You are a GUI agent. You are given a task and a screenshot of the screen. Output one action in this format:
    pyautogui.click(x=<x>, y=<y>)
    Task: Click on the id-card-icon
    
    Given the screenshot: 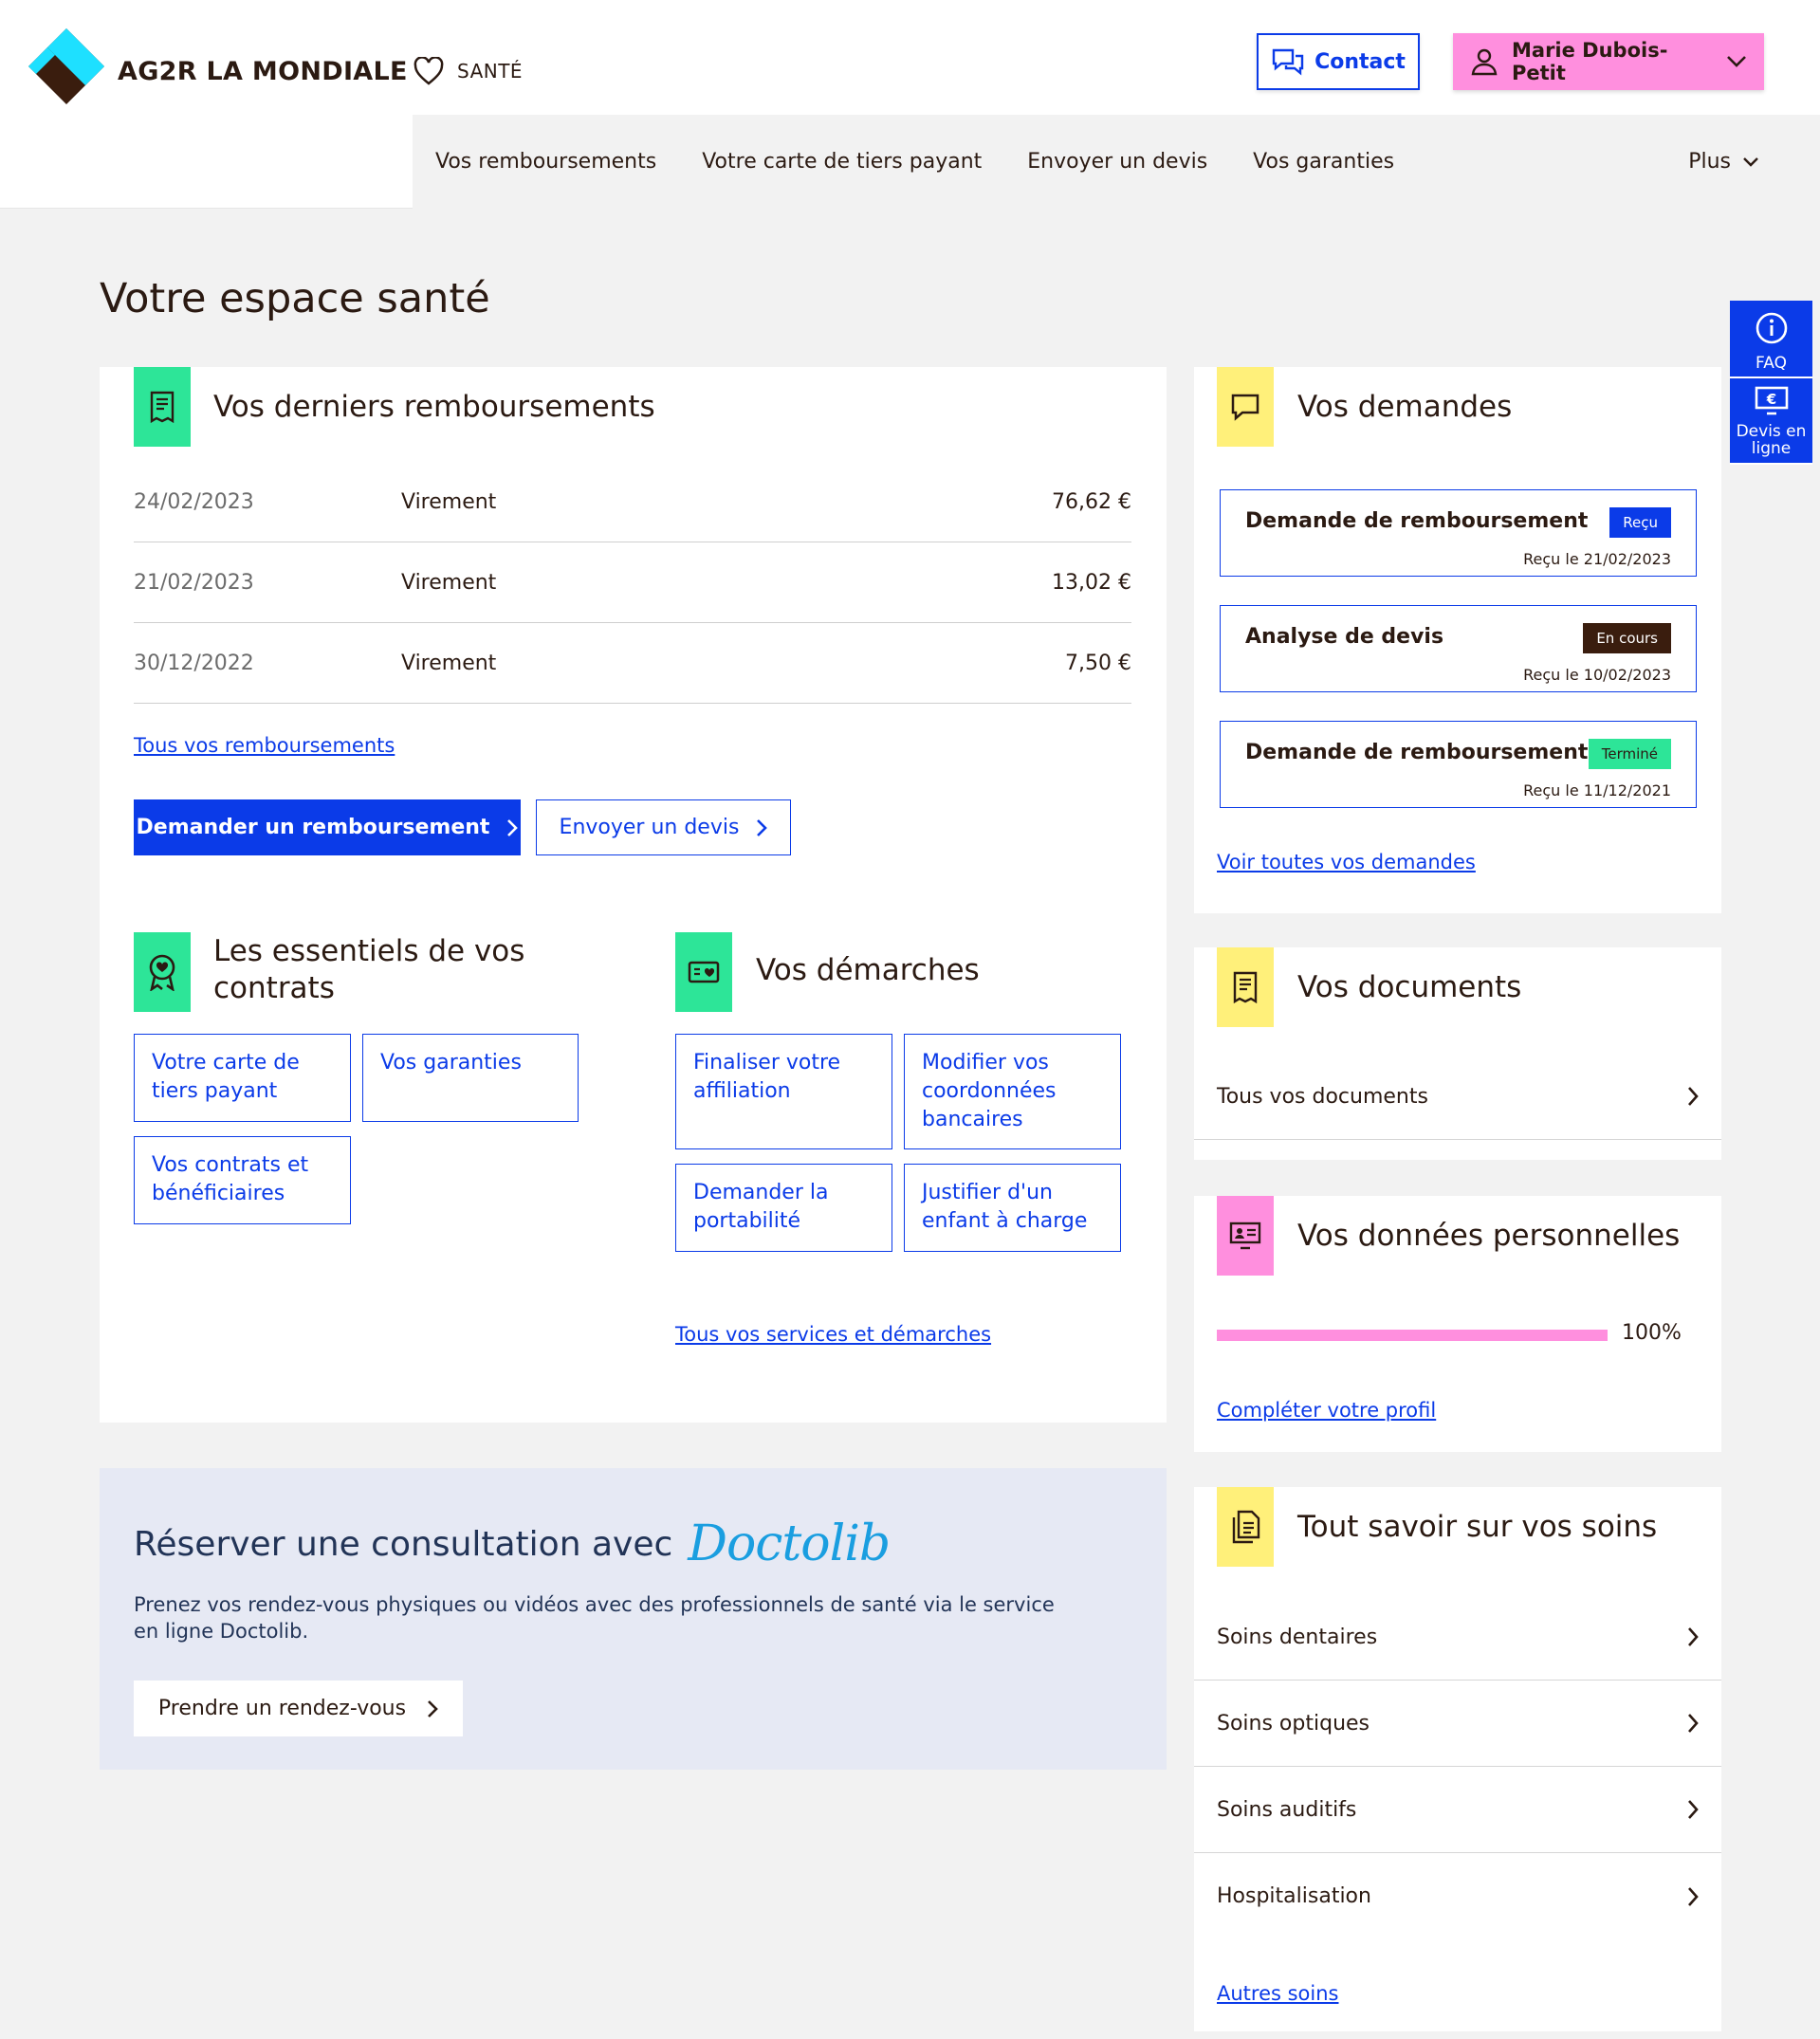 What is the action you would take?
    pyautogui.click(x=704, y=972)
    